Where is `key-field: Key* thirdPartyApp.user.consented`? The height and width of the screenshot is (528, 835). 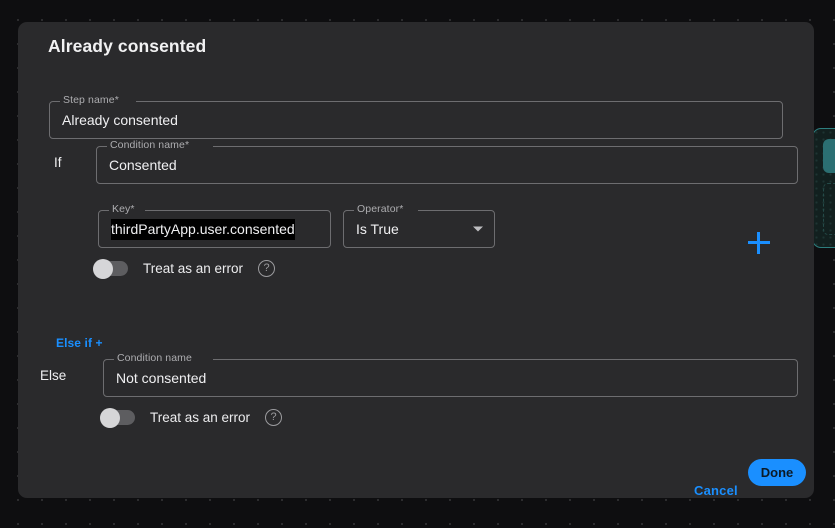 key-field: Key* thirdPartyApp.user.consented is located at coordinates (214, 225).